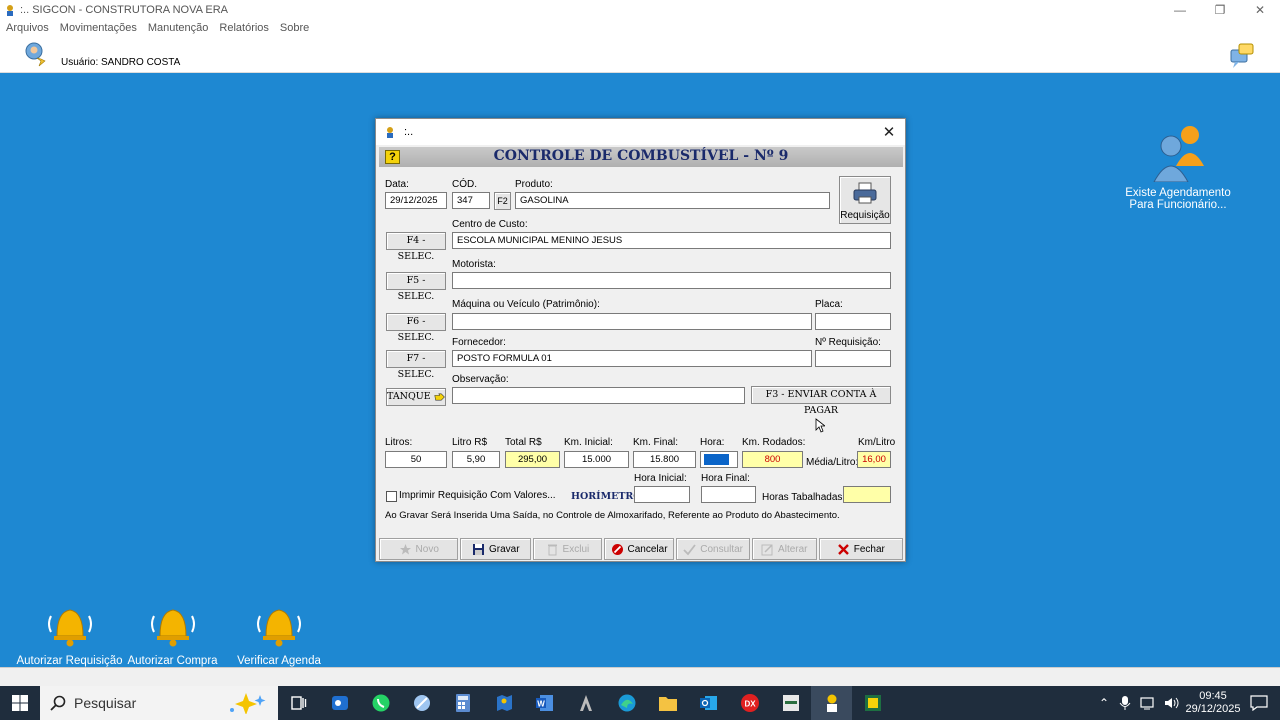  I want to click on start-button, so click(20, 703).